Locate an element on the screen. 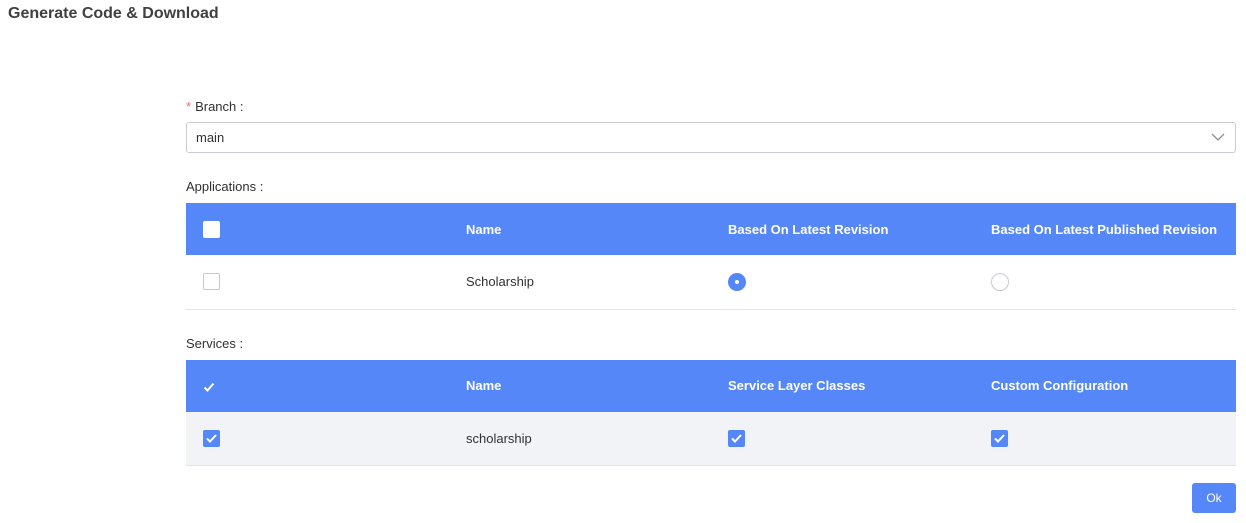 The image size is (1246, 523). table-row: Scholarship is located at coordinates (711, 282).